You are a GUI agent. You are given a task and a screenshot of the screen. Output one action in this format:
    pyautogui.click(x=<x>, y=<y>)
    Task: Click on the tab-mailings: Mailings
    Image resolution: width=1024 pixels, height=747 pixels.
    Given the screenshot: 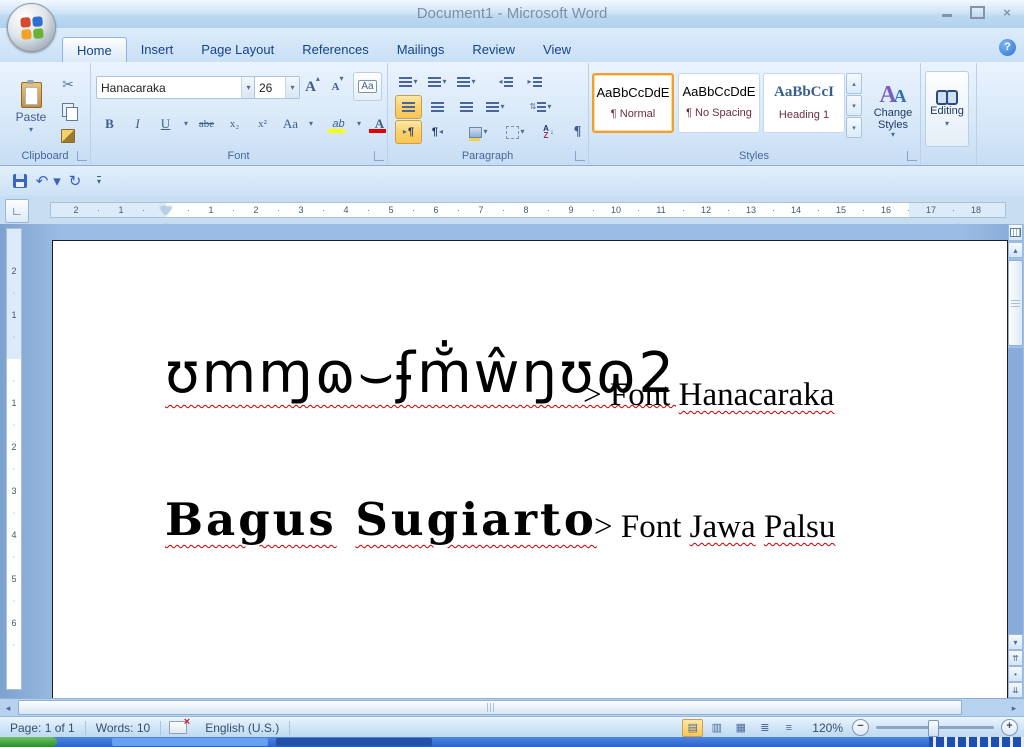 What is the action you would take?
    pyautogui.click(x=421, y=49)
    